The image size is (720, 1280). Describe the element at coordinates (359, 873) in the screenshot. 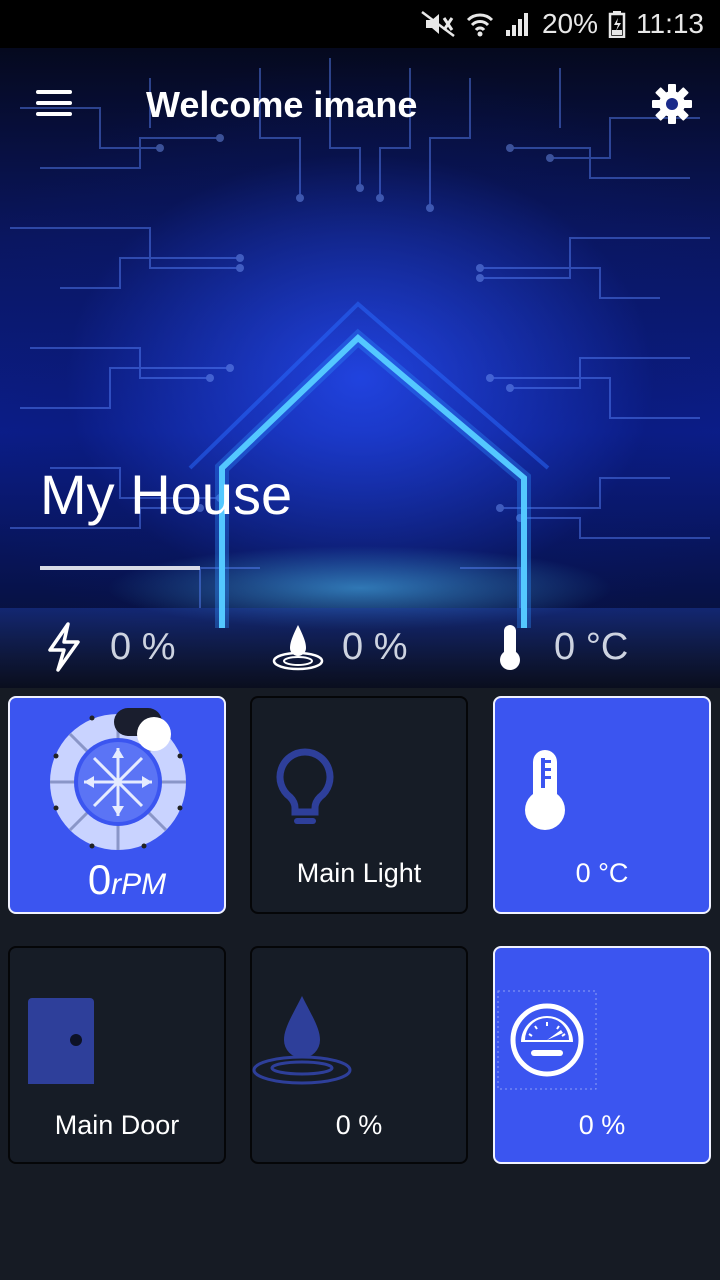

I see `main-light-label: Main Light` at that location.